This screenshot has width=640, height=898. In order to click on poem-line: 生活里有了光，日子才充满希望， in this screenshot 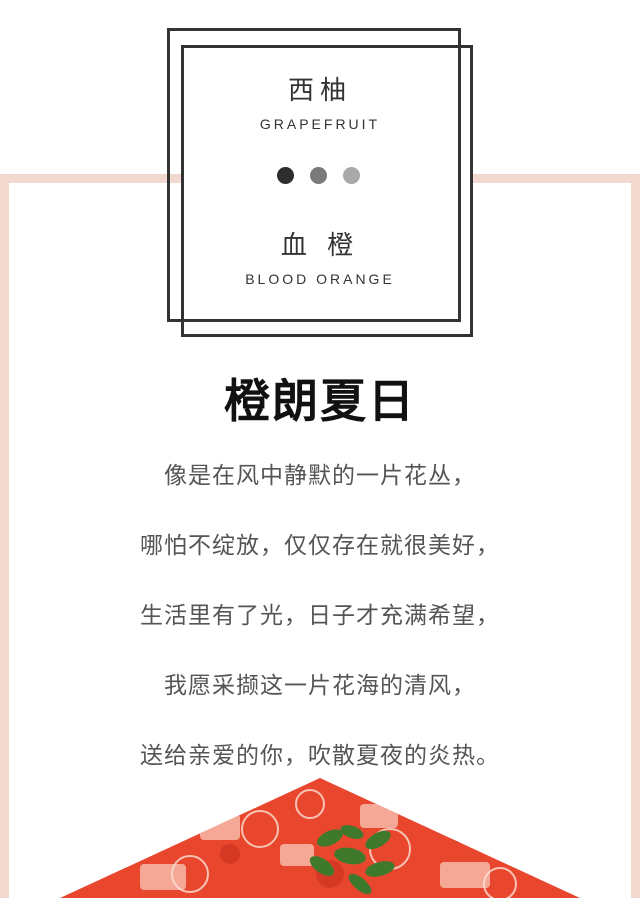, I will do `click(320, 616)`.